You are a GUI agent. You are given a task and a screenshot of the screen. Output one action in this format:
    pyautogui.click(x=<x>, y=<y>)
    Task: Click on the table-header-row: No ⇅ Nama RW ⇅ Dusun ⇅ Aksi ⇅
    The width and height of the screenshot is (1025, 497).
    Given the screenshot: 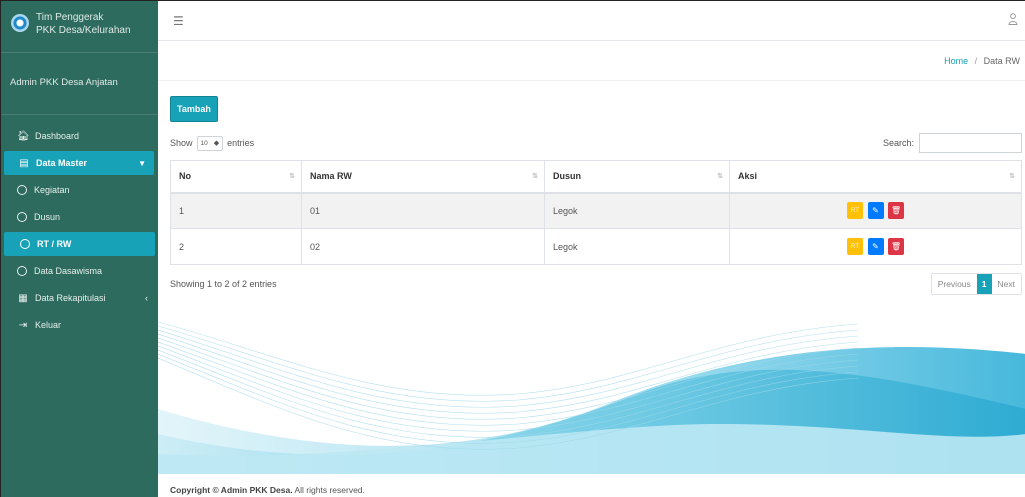 What is the action you would take?
    pyautogui.click(x=596, y=177)
    